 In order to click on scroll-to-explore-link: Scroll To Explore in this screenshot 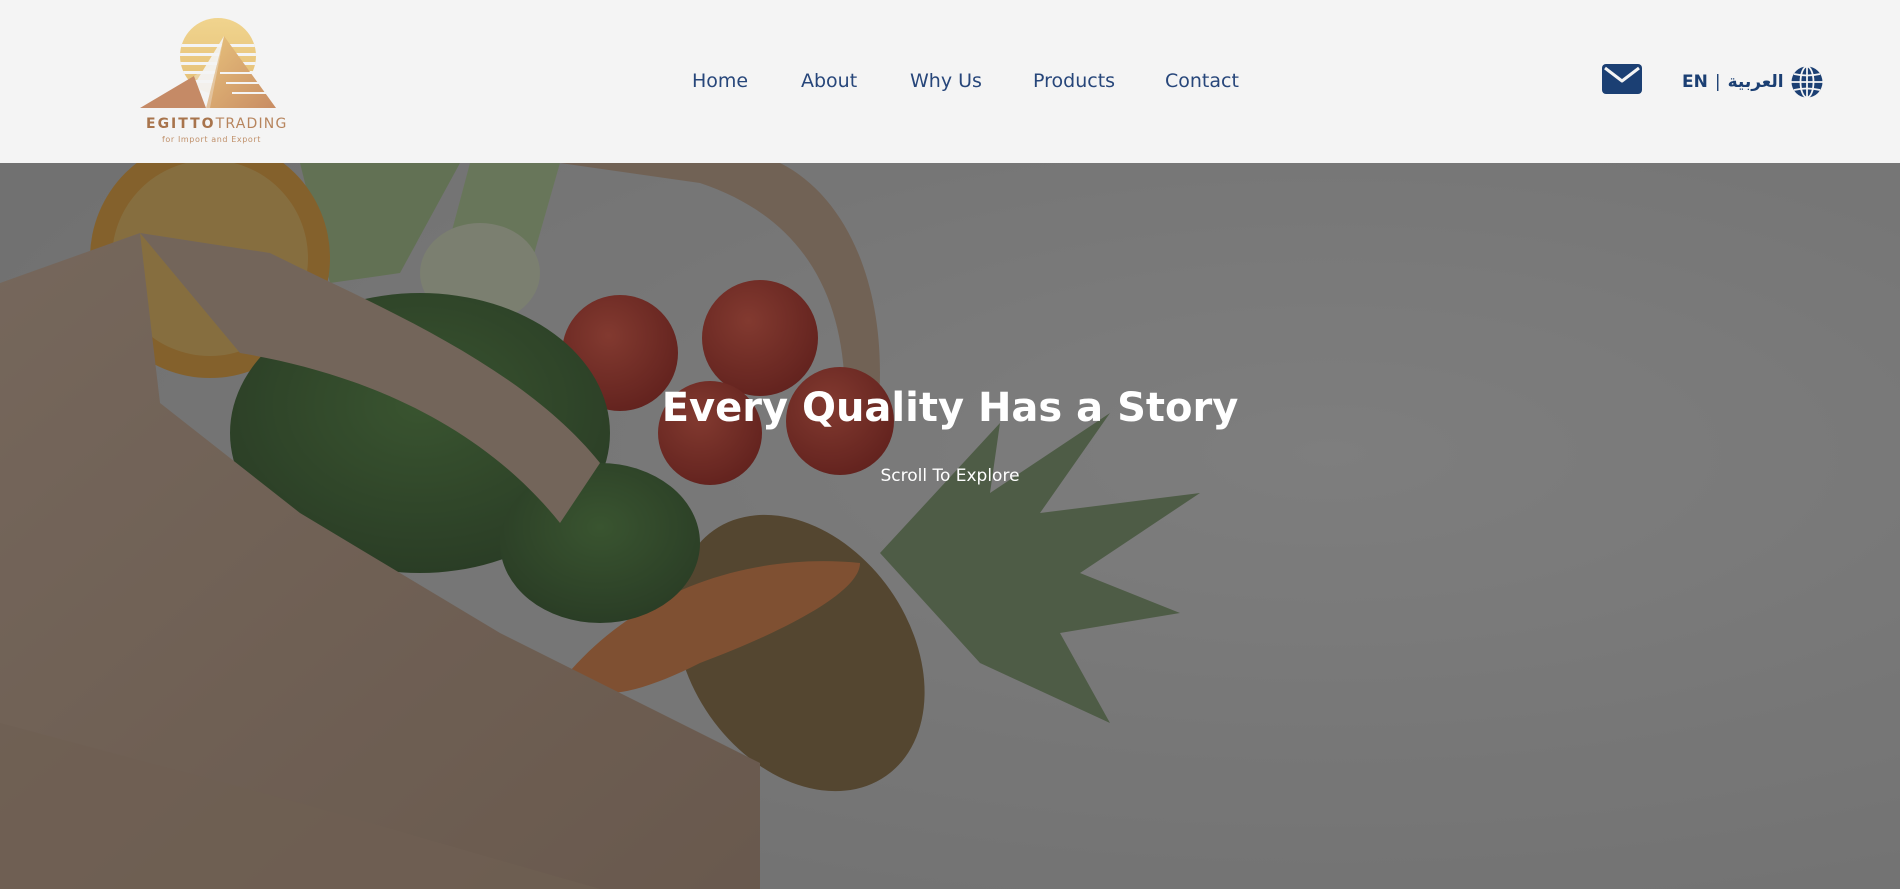, I will do `click(950, 476)`.